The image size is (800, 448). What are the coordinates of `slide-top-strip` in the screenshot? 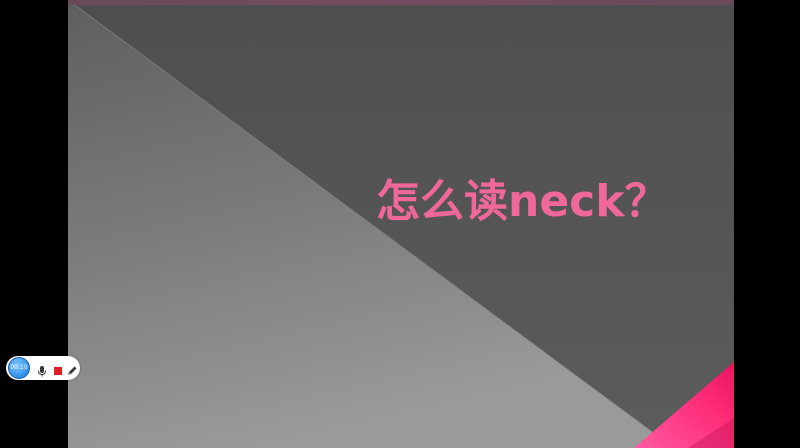 It's located at (401, 2).